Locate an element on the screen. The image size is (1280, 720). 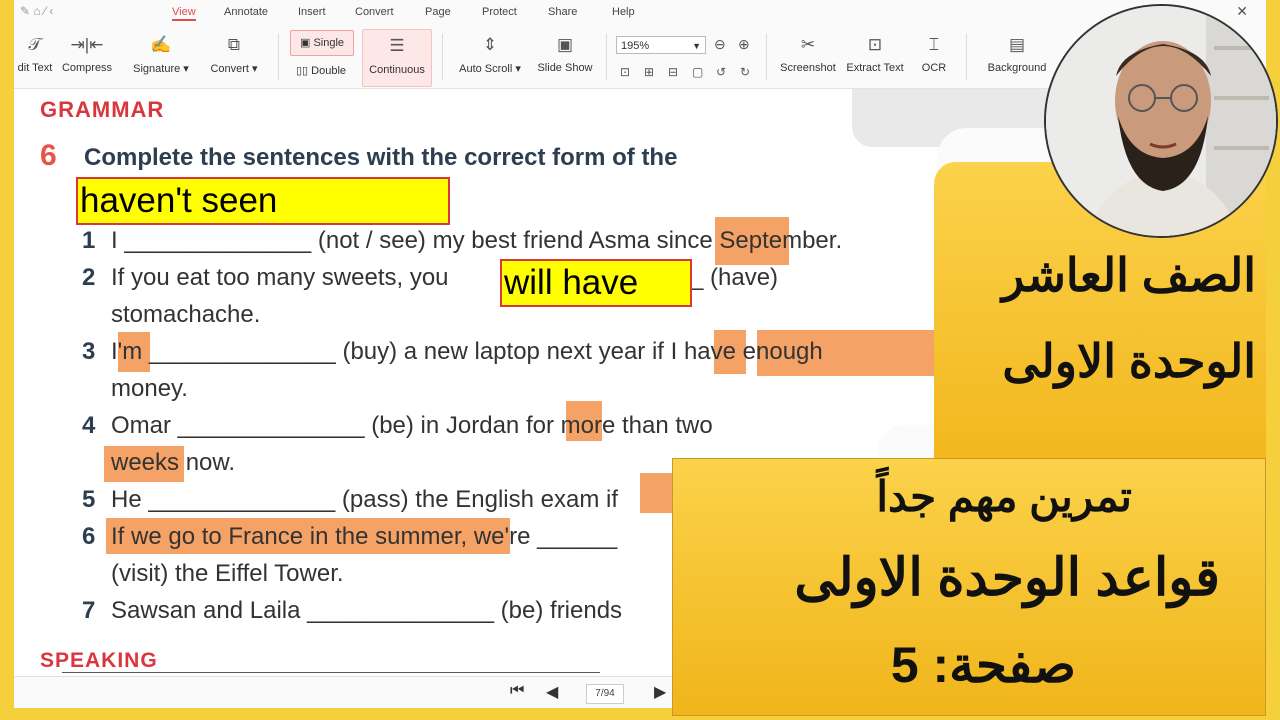
sentence-text: money. is located at coordinates (149, 388).